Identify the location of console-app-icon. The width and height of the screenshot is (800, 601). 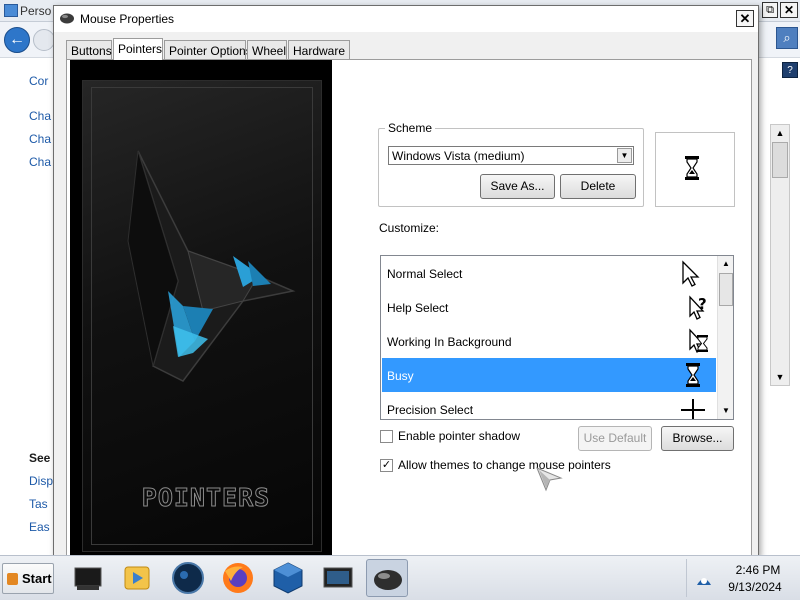
(88, 578).